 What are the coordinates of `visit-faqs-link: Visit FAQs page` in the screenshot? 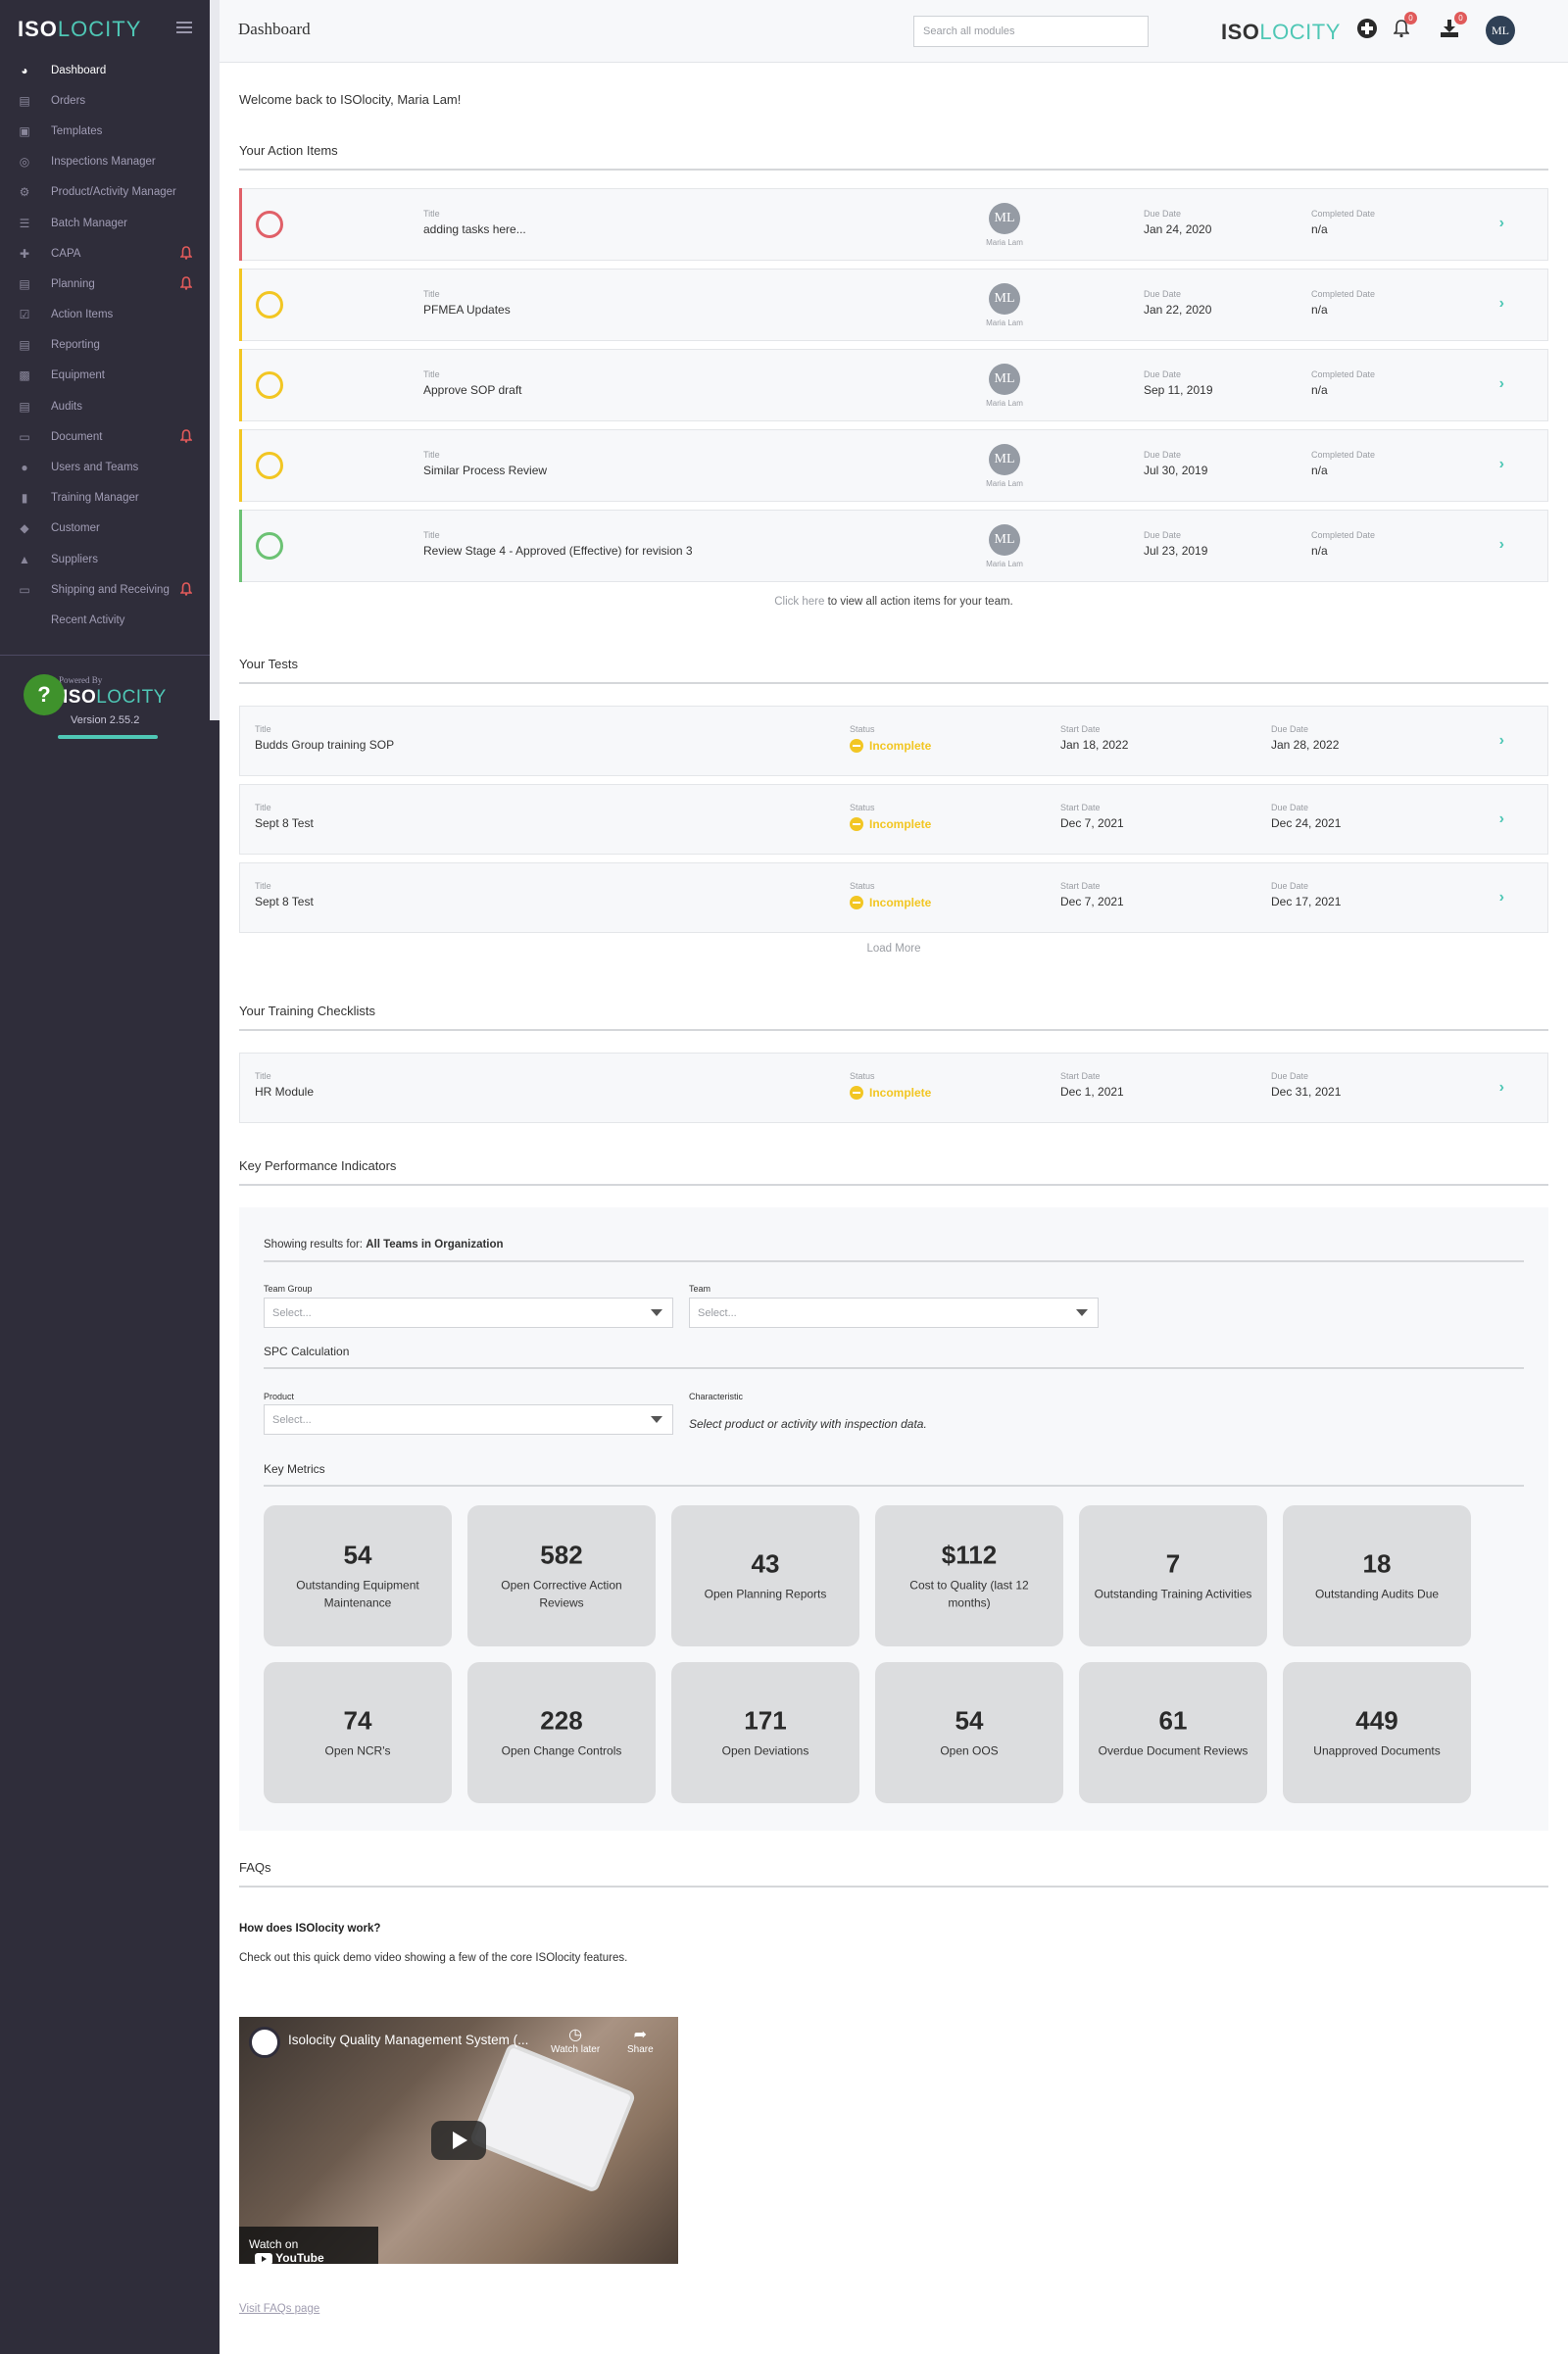 It's located at (279, 2309).